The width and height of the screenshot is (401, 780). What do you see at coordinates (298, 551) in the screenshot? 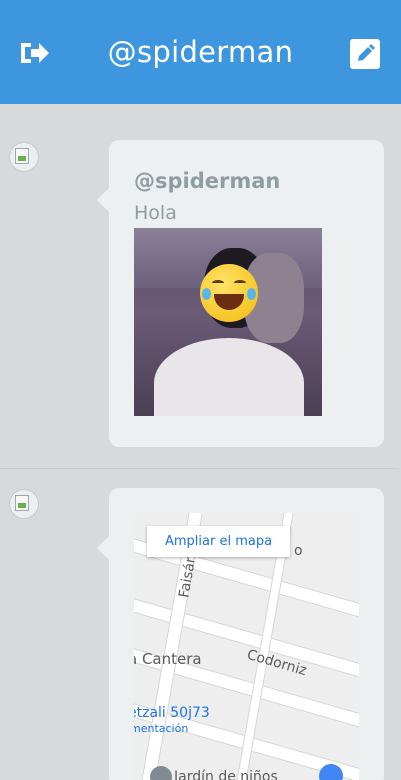
I see `map-label: o` at bounding box center [298, 551].